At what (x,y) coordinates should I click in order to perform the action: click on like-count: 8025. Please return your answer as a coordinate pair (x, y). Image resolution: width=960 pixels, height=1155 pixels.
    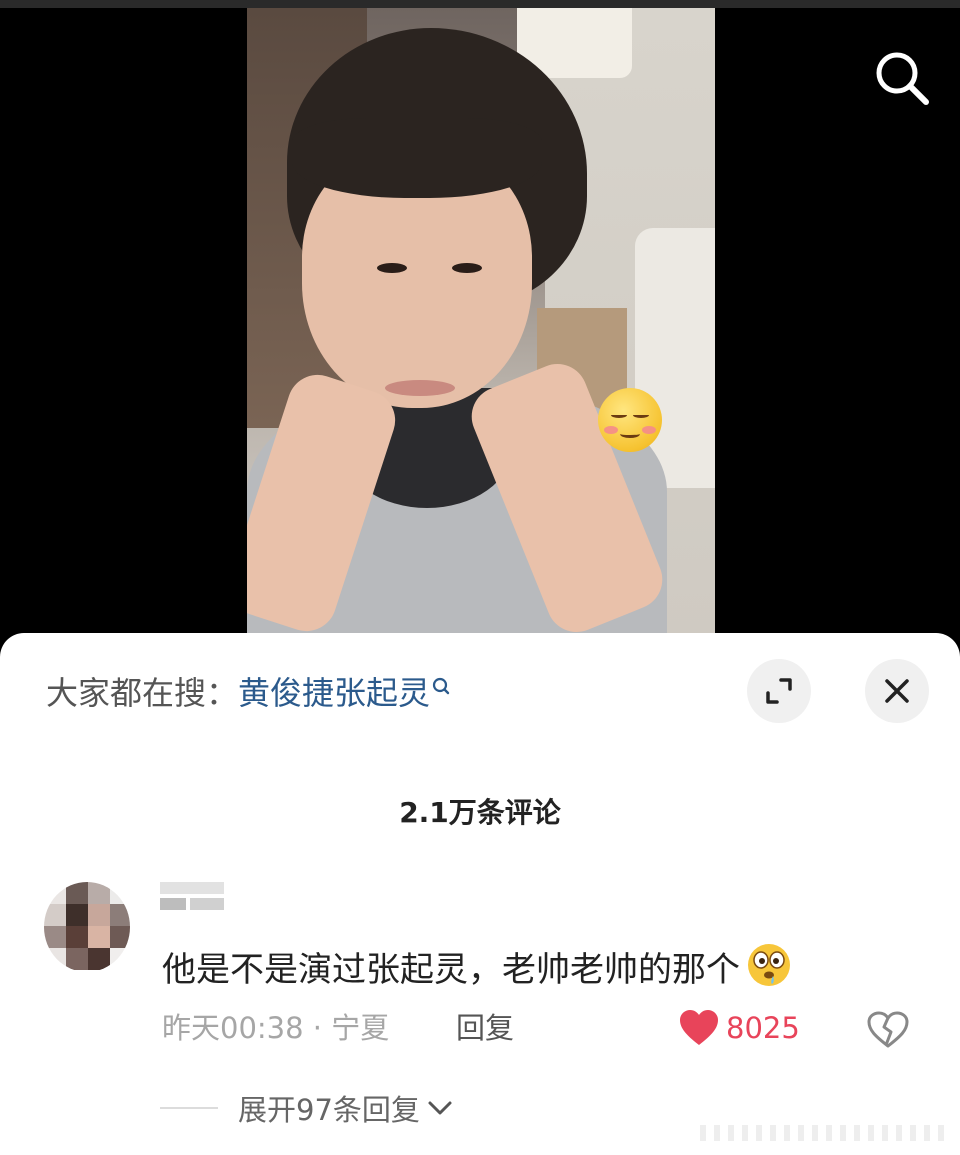
    Looking at the image, I should click on (763, 1028).